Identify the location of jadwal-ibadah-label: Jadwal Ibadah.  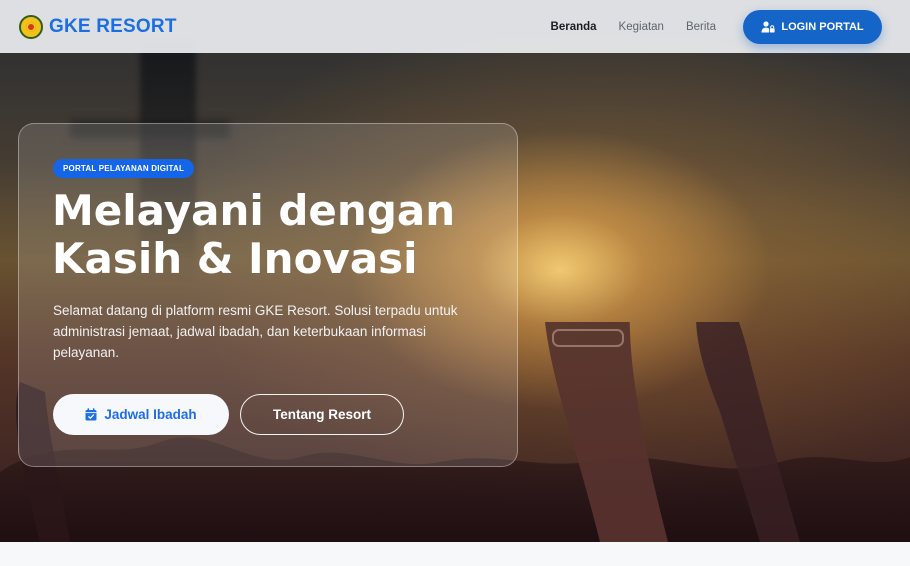
(150, 414).